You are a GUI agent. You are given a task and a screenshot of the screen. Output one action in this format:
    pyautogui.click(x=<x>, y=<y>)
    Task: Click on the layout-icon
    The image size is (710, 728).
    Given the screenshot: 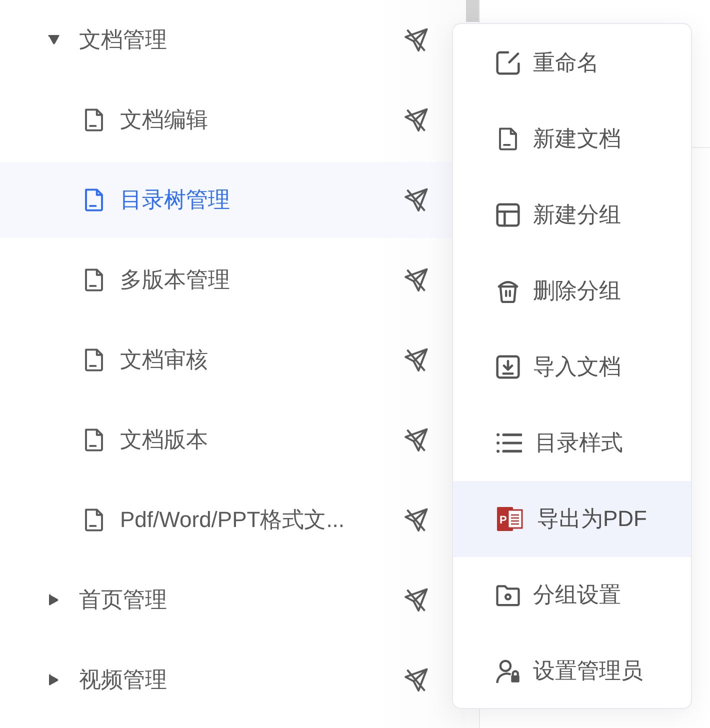 What is the action you would take?
    pyautogui.click(x=508, y=215)
    